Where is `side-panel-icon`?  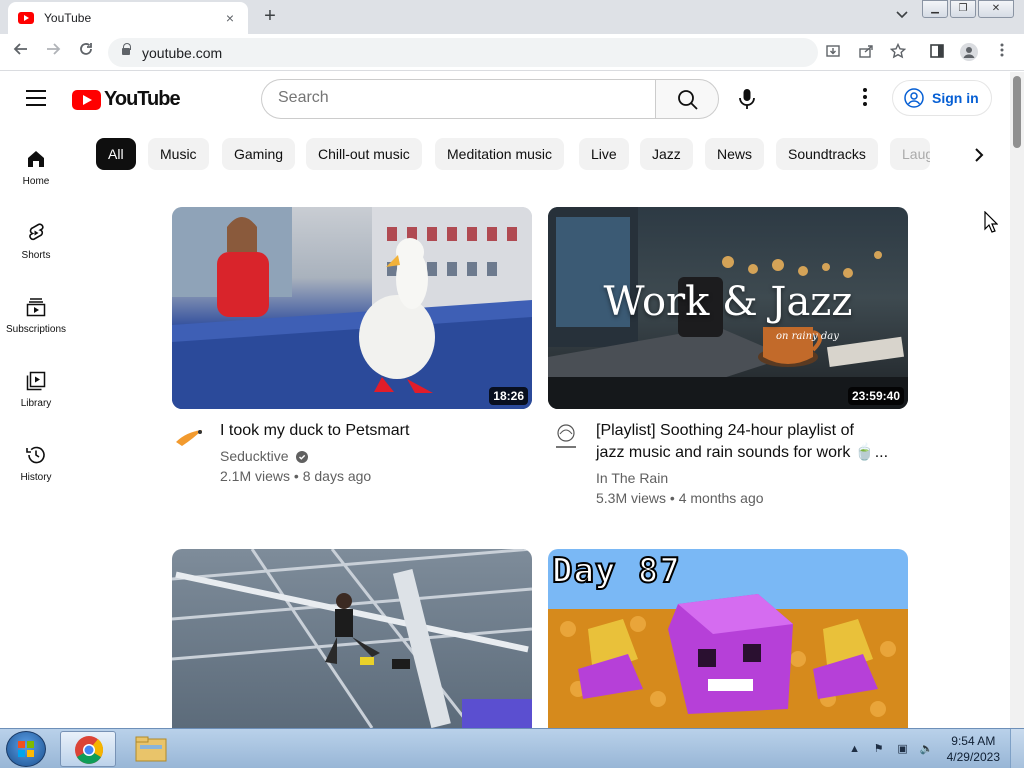 side-panel-icon is located at coordinates (937, 52).